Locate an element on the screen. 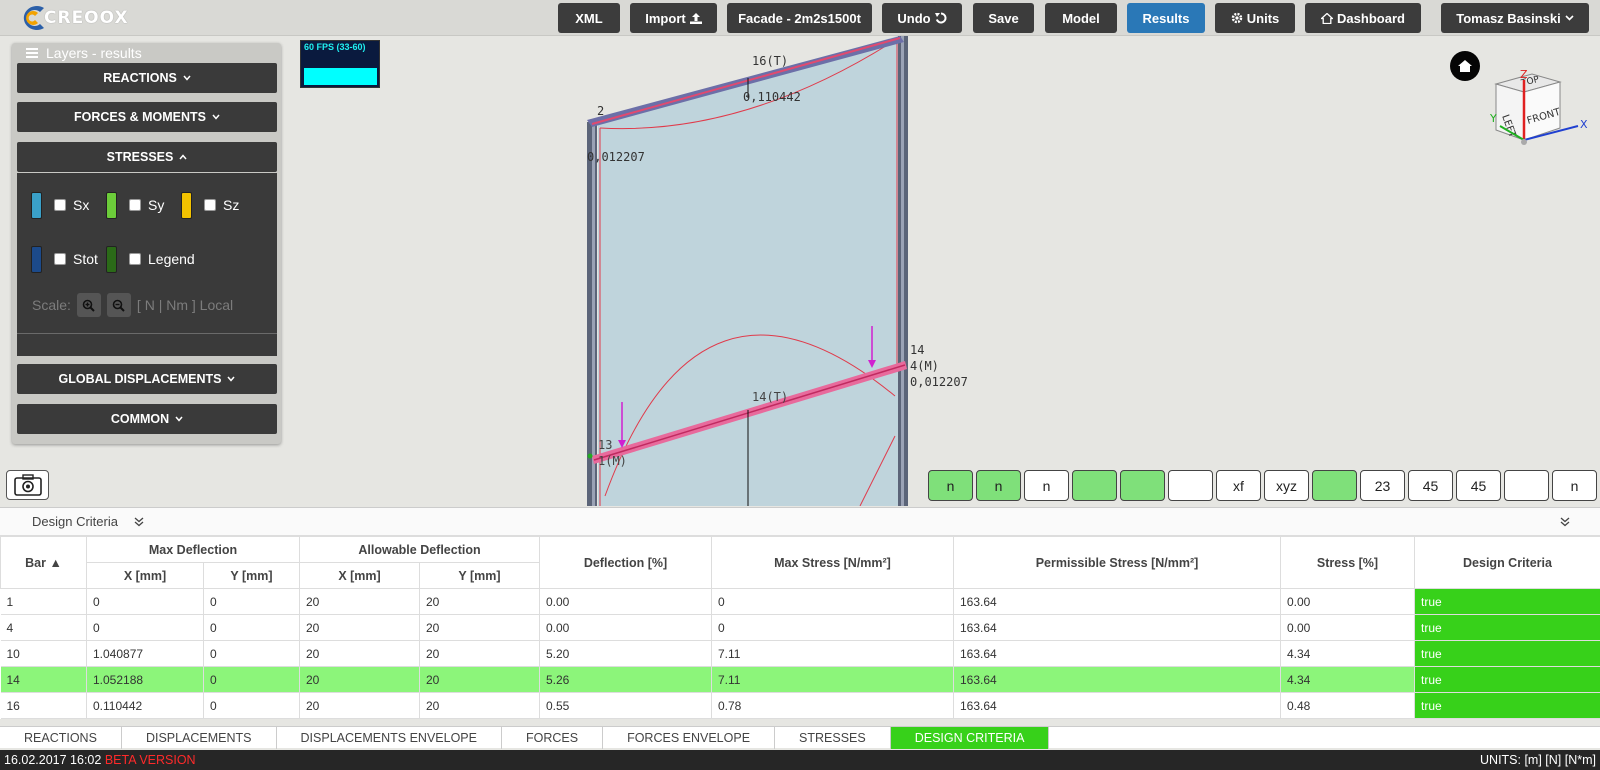 This screenshot has height=770, width=1600. plate-numbers-toggle: n is located at coordinates (1046, 485).